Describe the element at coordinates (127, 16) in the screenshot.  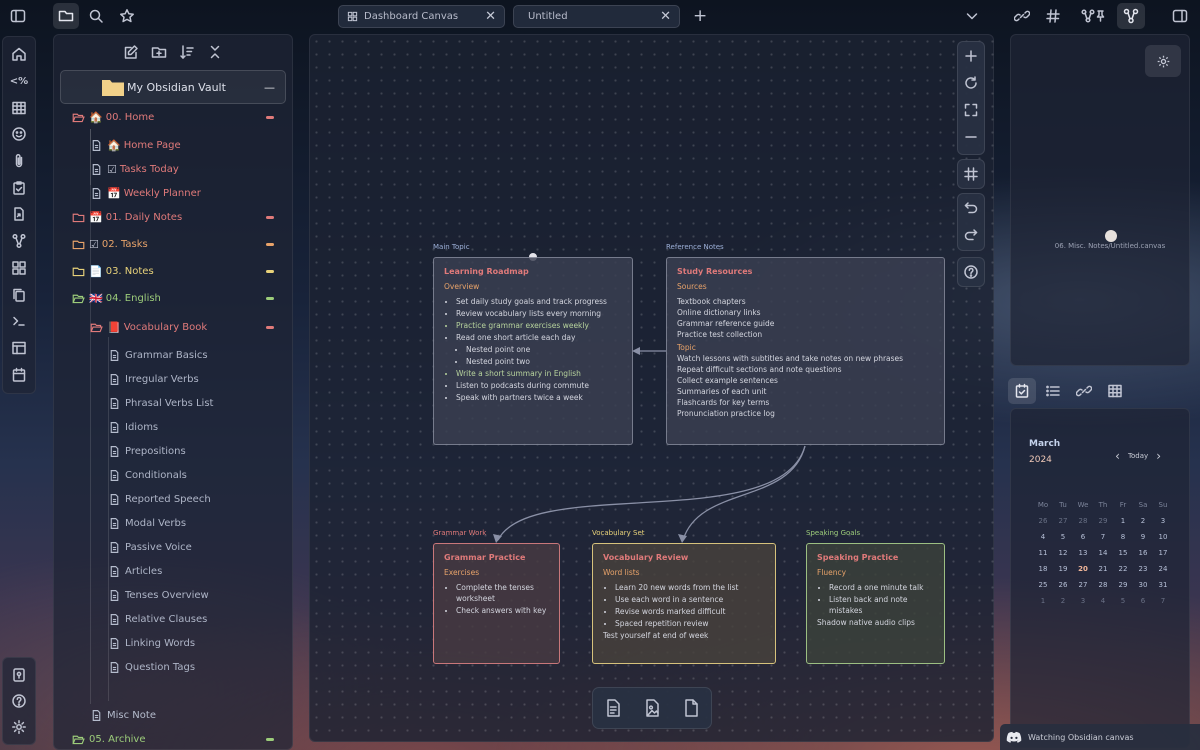
I see `star-icon` at that location.